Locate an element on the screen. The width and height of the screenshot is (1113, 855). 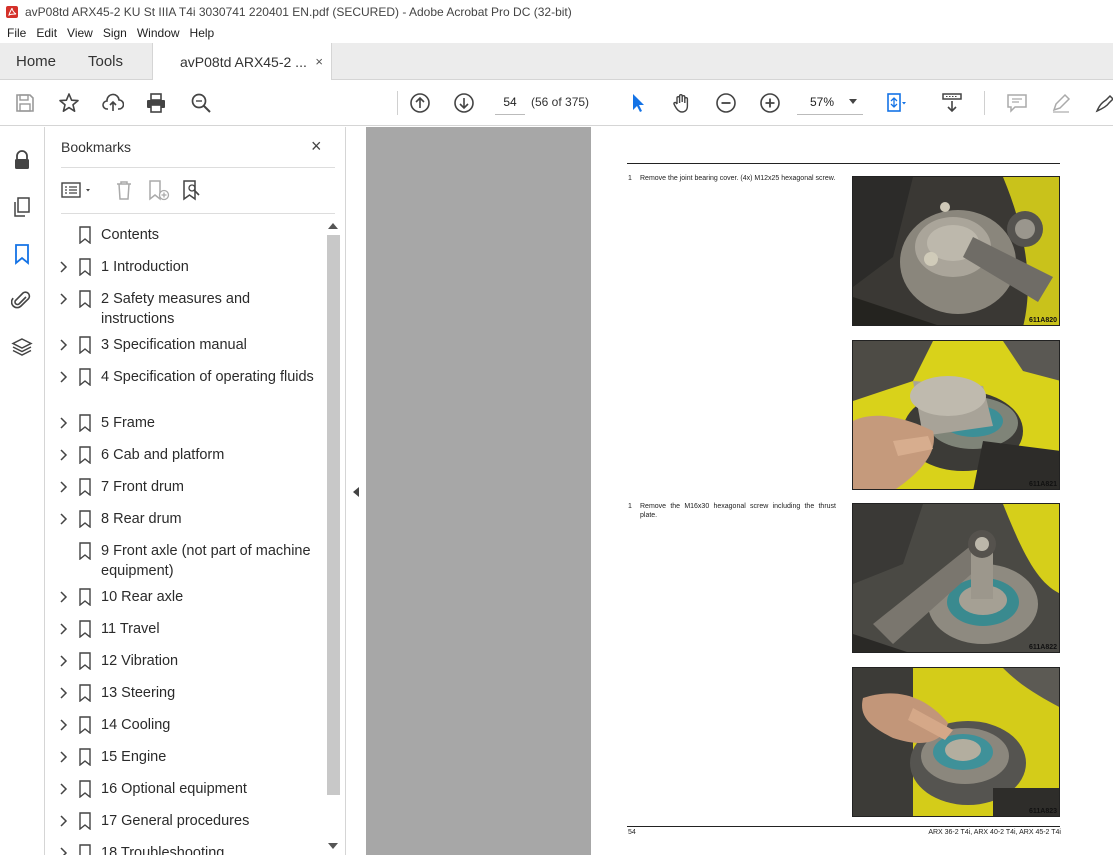
bookmark-label: 14 Cooling is located at coordinates (136, 725).